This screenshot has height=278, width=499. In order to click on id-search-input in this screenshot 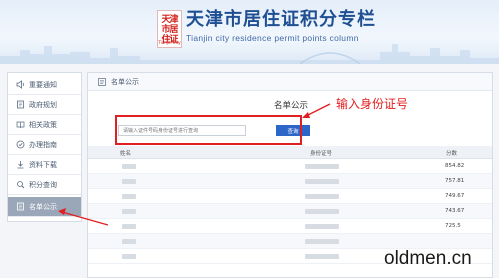, I will do `click(182, 130)`.